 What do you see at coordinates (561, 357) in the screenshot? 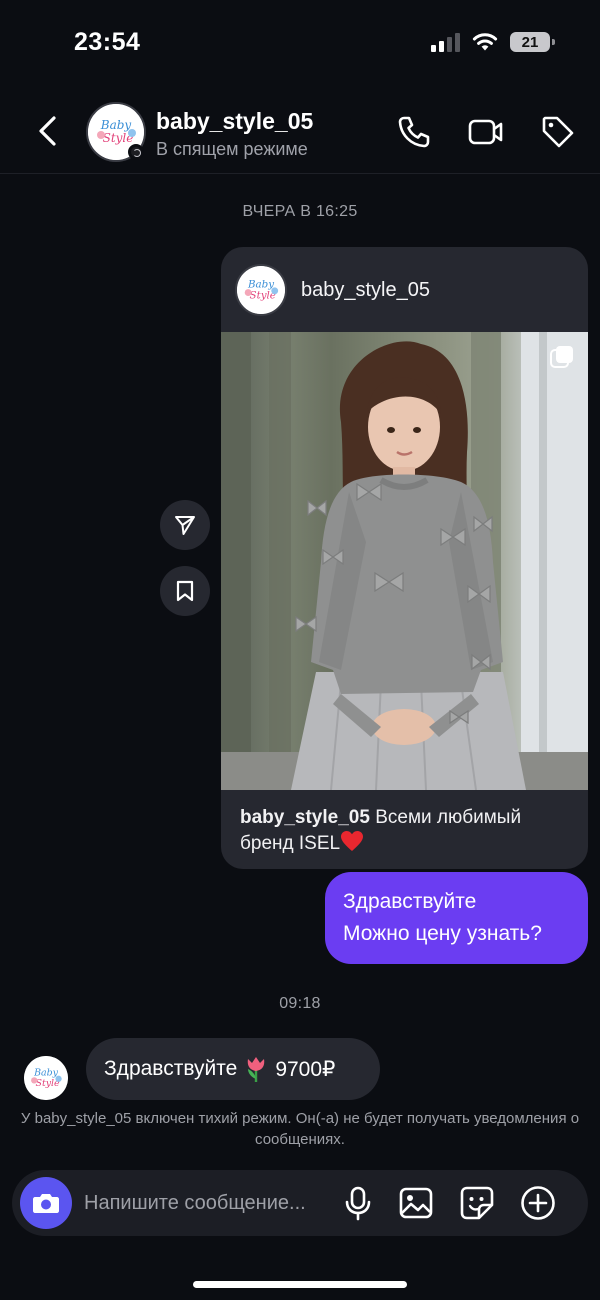
I see `carousel-icon` at bounding box center [561, 357].